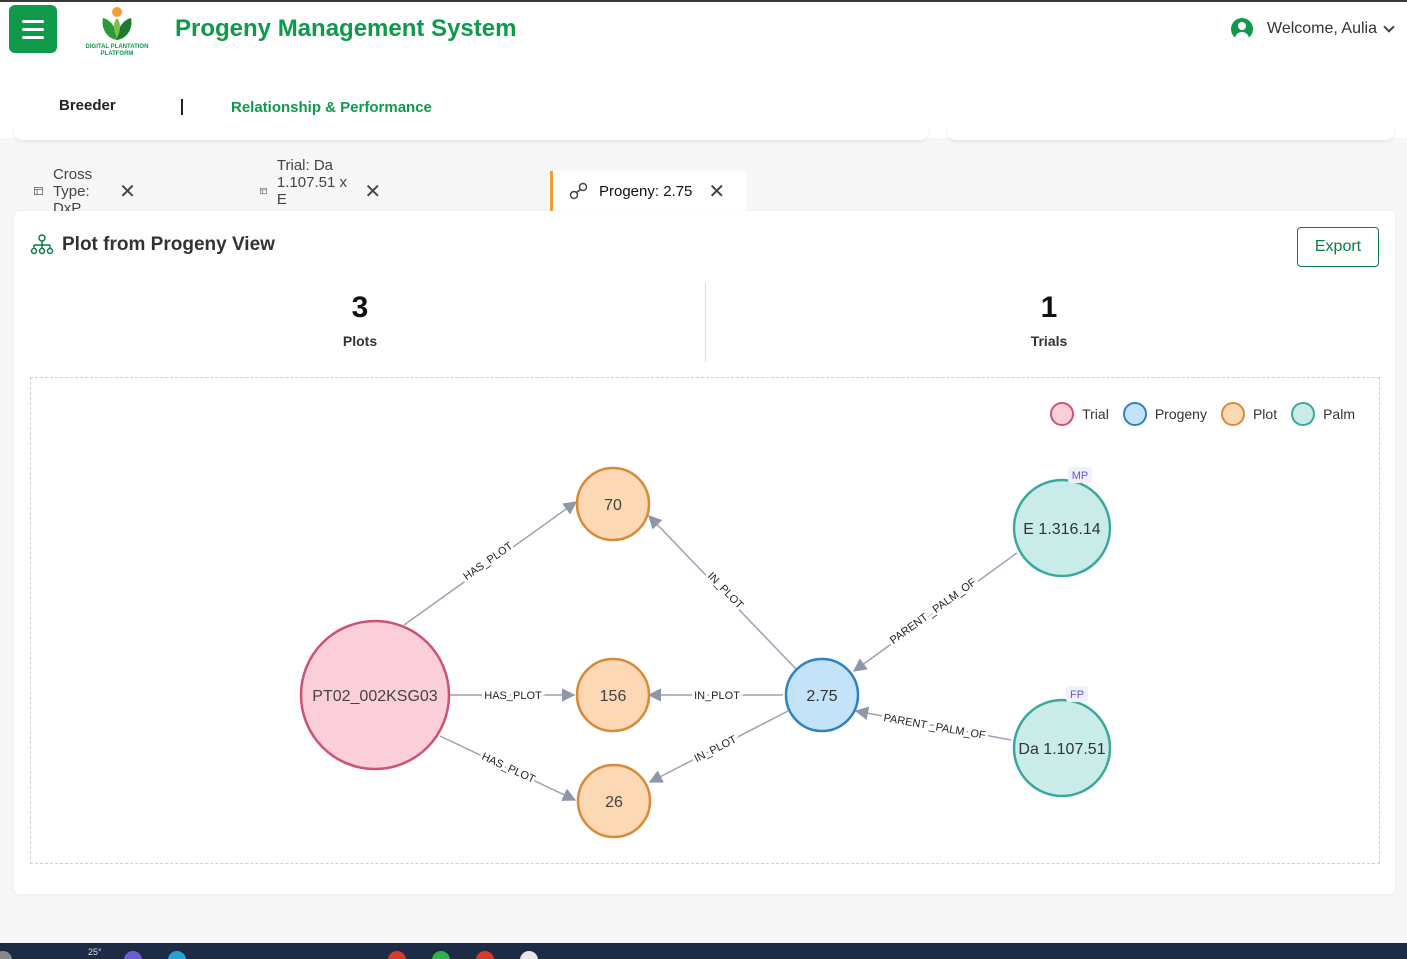 The image size is (1407, 959). I want to click on legend-label: Palm, so click(1339, 414).